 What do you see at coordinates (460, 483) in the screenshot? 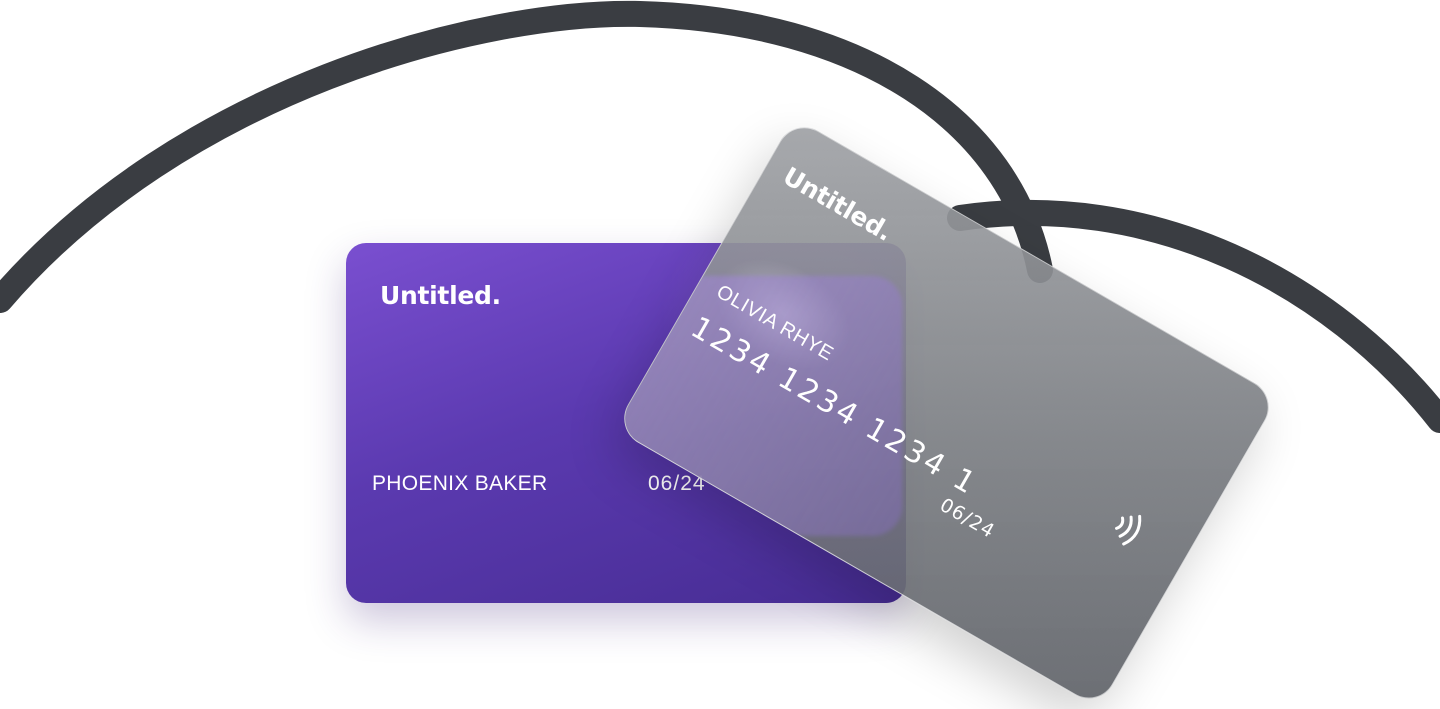
I see `card-holder-name: PHOENIX BAKER` at bounding box center [460, 483].